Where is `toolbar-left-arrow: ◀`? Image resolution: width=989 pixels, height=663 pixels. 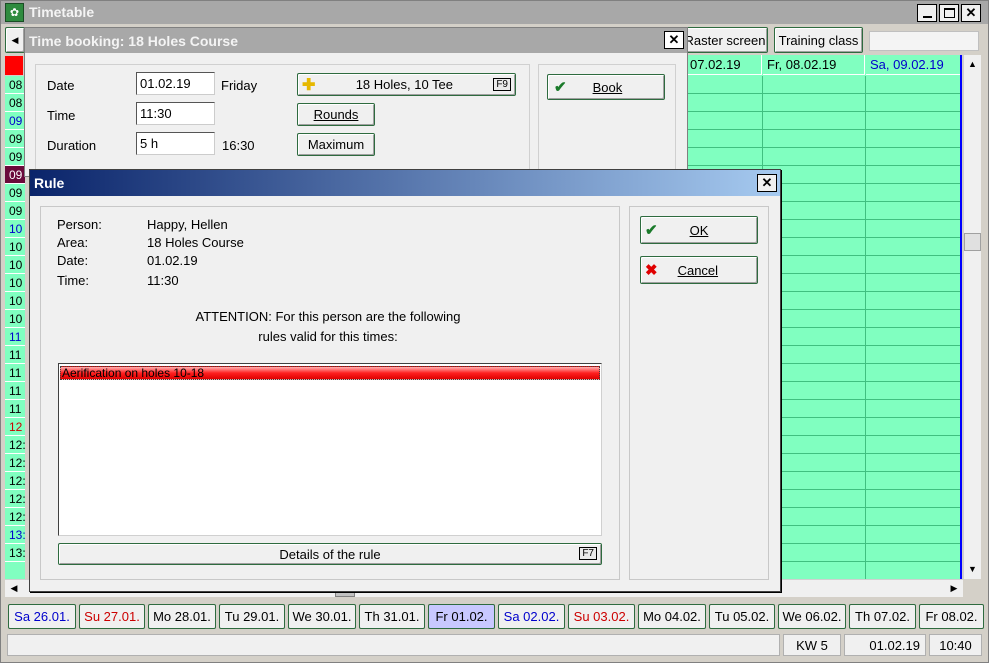
toolbar-left-arrow: ◀ is located at coordinates (15, 40).